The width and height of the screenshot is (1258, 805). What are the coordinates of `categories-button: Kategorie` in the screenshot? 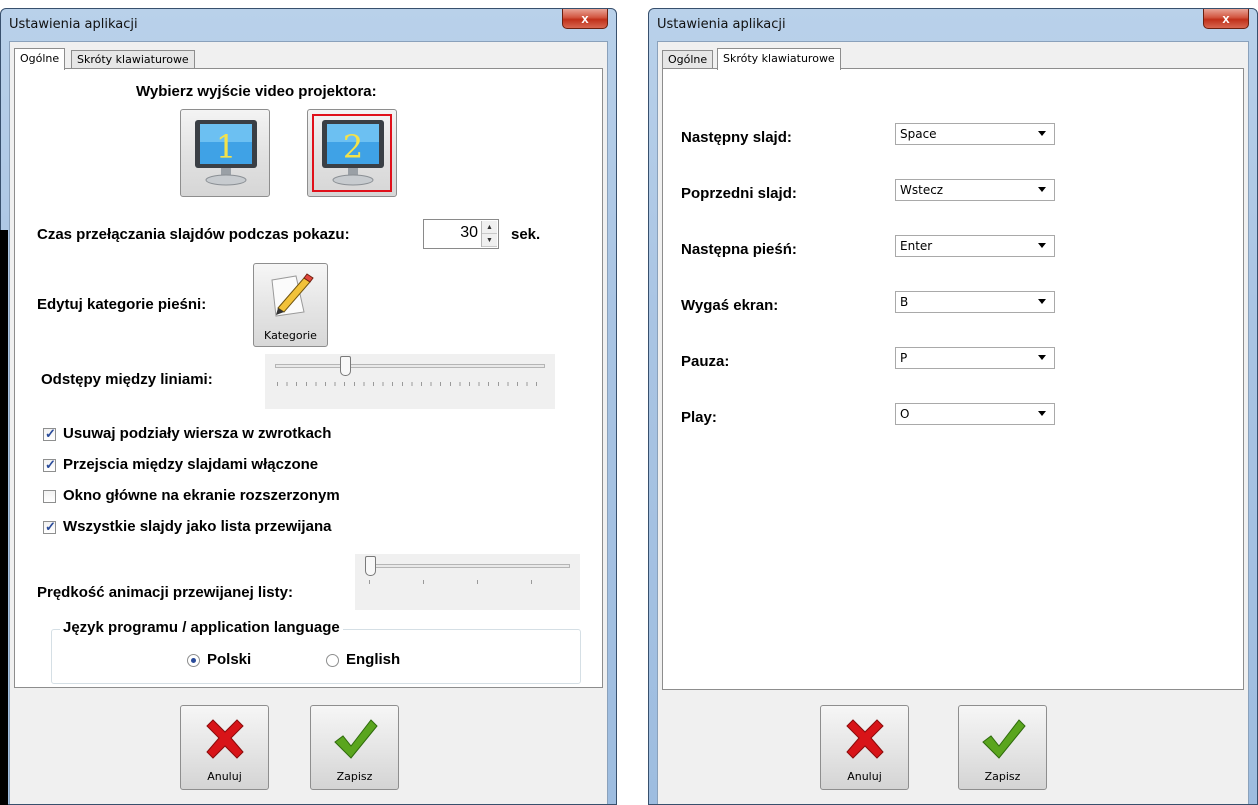 It's located at (290, 305).